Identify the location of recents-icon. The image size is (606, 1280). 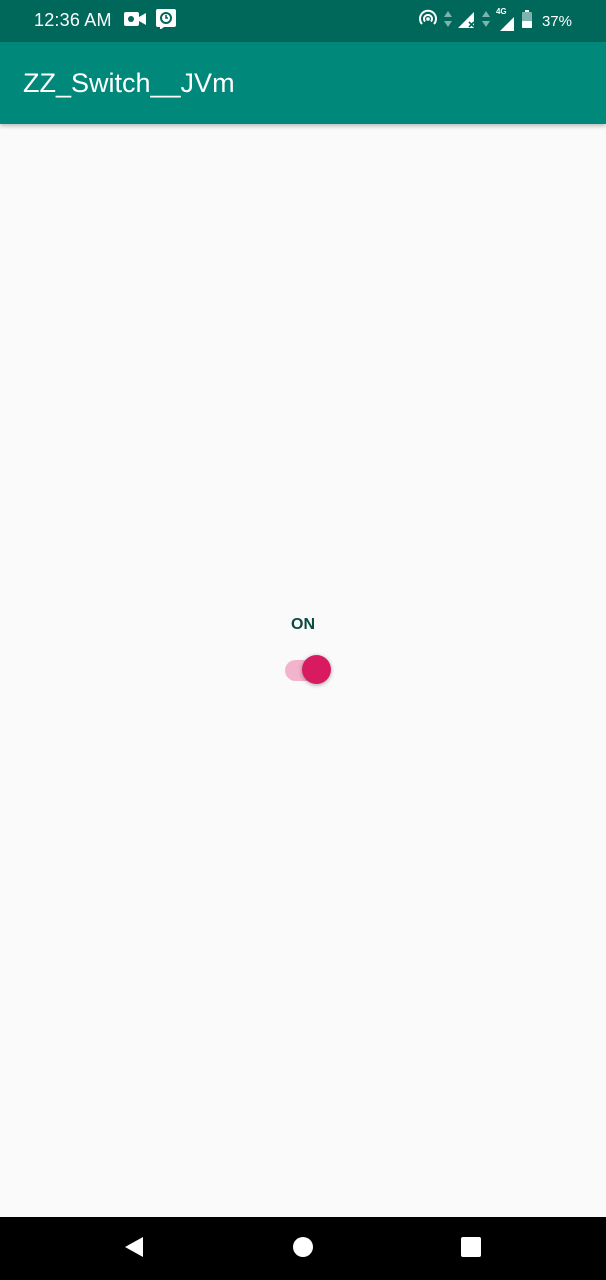
(471, 1249).